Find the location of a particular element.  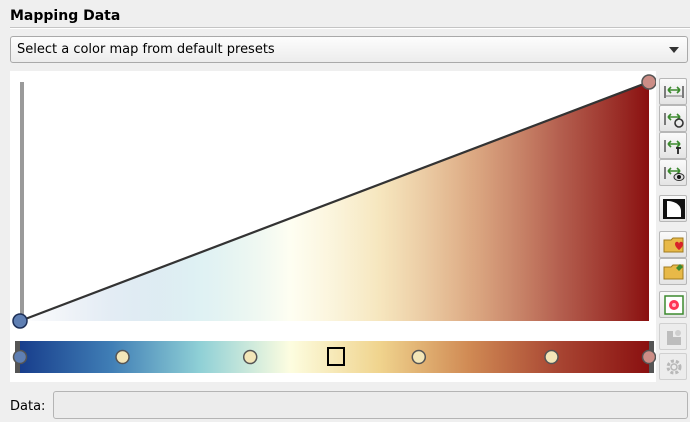

nan-color-button is located at coordinates (673, 304).